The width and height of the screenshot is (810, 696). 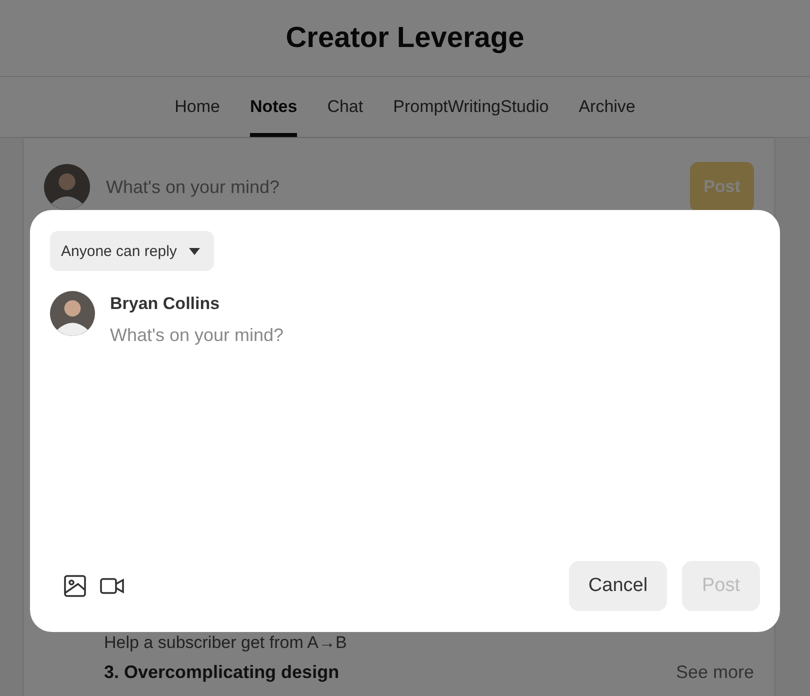 I want to click on video-icon, so click(x=112, y=586).